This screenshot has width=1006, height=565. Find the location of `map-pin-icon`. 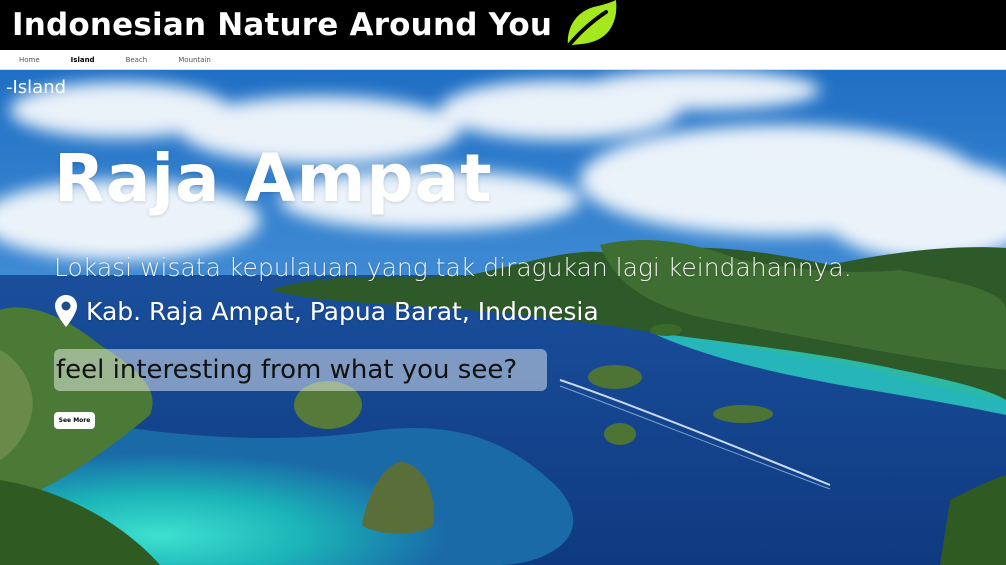

map-pin-icon is located at coordinates (66, 311).